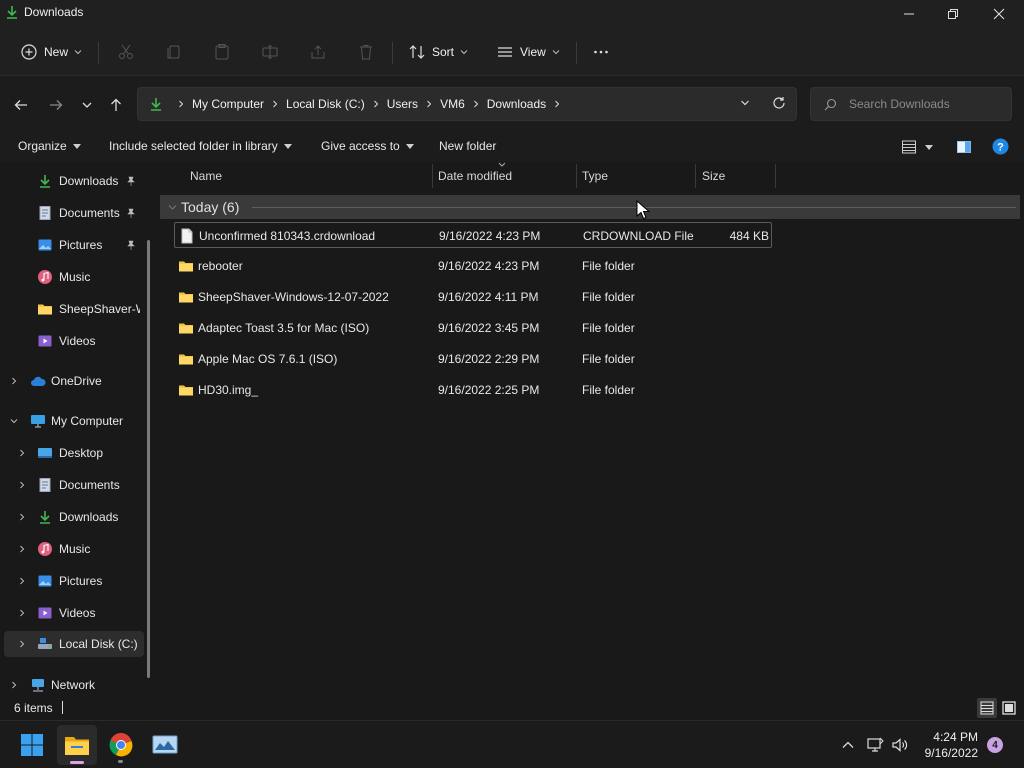  I want to click on change-view-button, so click(917, 147).